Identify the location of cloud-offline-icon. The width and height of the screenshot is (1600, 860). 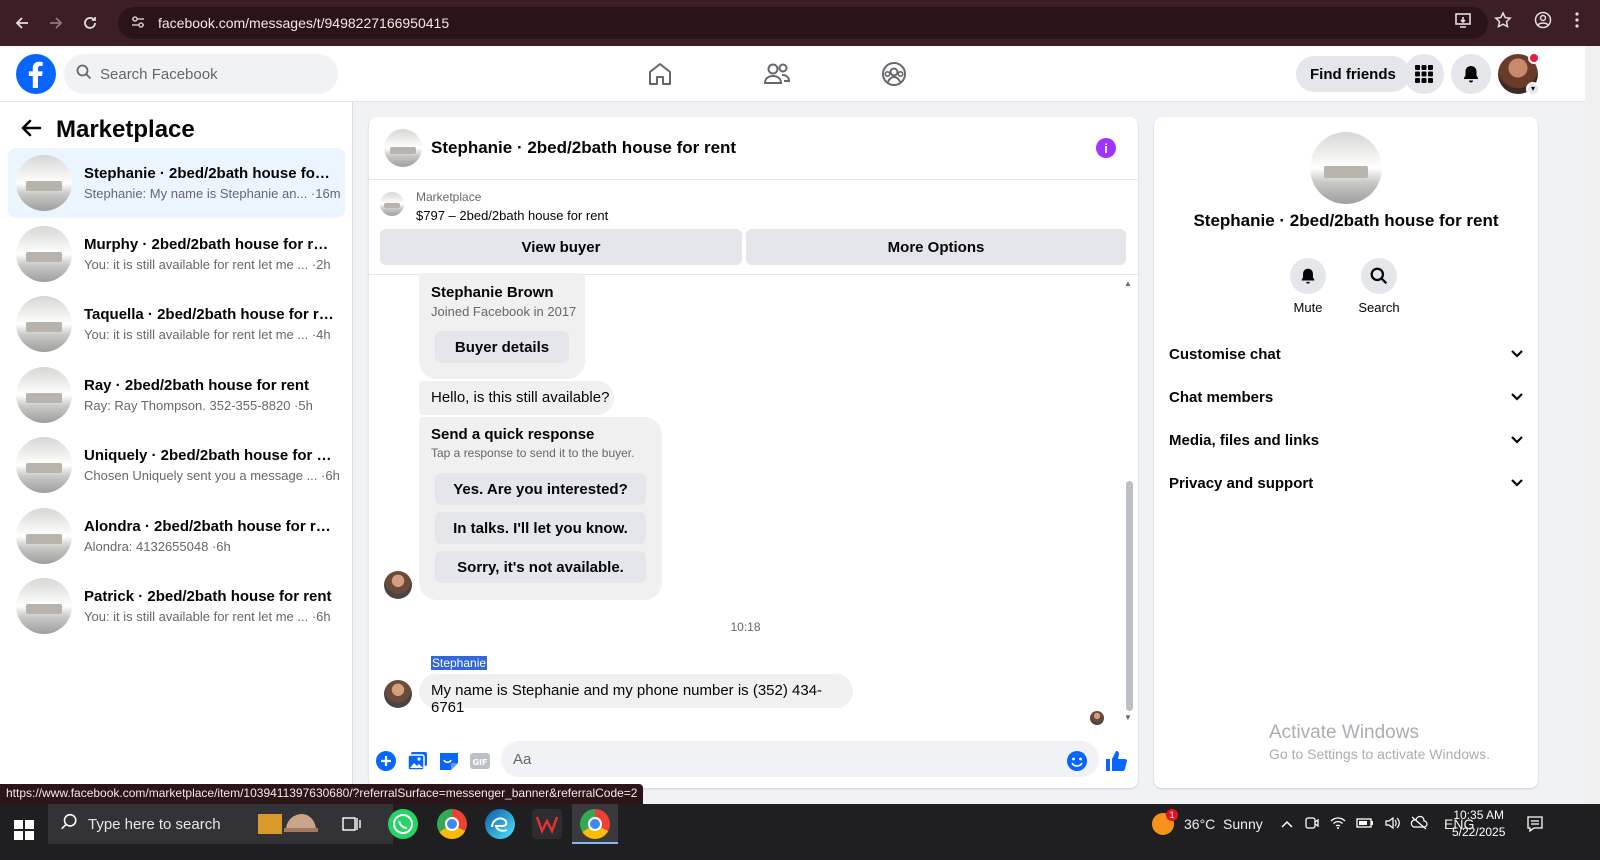
(1419, 824).